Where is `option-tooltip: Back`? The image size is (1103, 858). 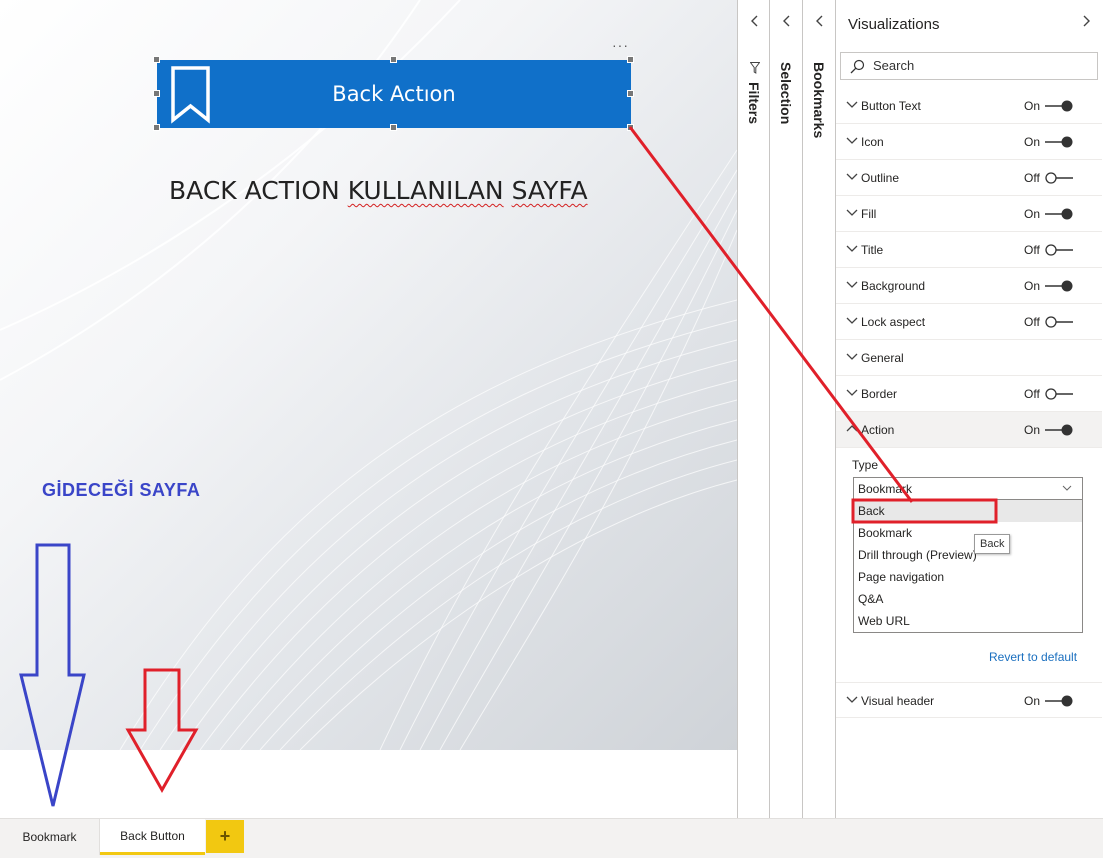
option-tooltip: Back is located at coordinates (992, 544).